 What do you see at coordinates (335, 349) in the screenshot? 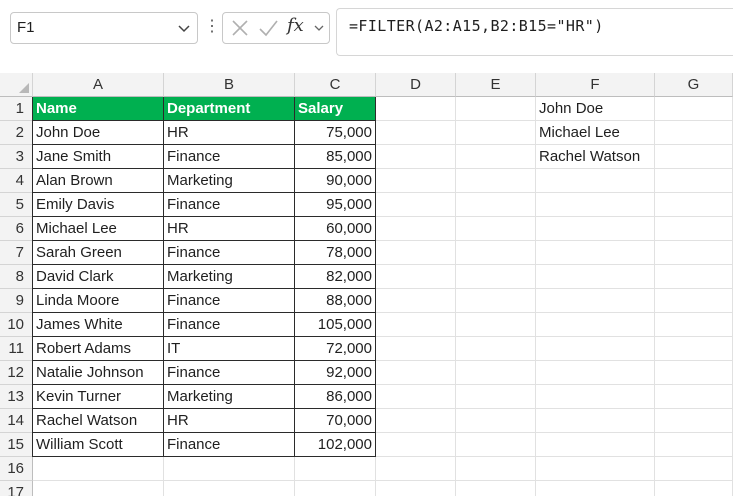
I see `table-cell: 72,000` at bounding box center [335, 349].